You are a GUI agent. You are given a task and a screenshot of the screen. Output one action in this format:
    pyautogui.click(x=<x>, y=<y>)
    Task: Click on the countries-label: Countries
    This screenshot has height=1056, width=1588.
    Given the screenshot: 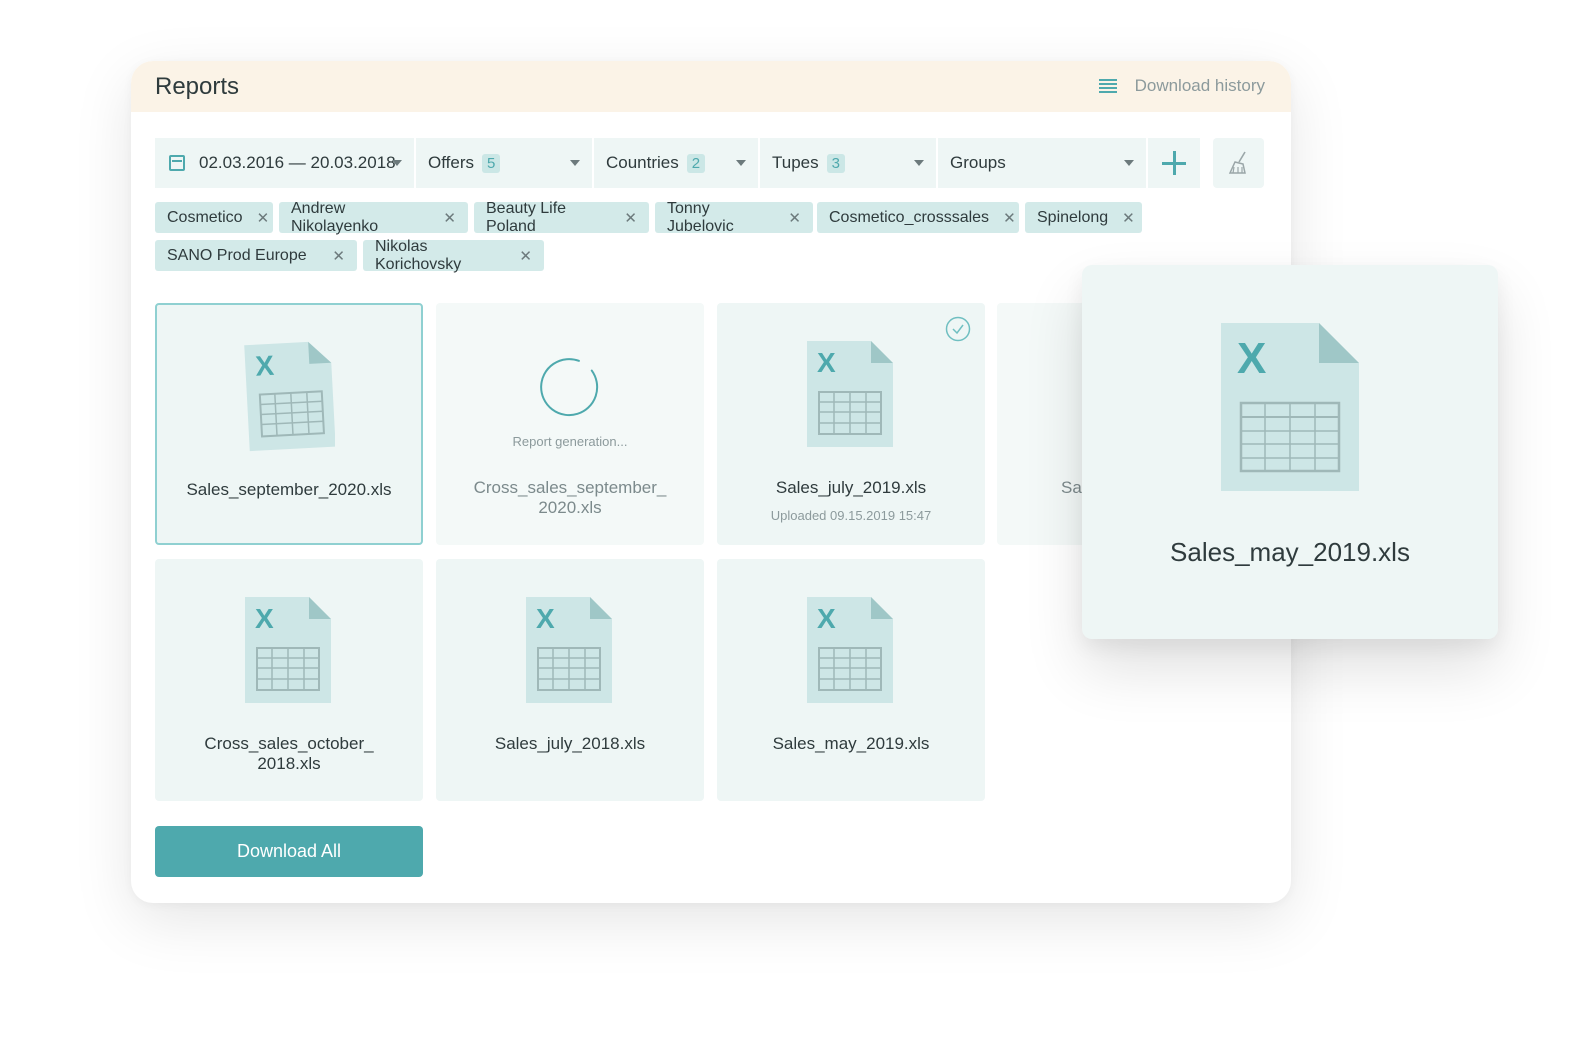 What is the action you would take?
    pyautogui.click(x=642, y=162)
    